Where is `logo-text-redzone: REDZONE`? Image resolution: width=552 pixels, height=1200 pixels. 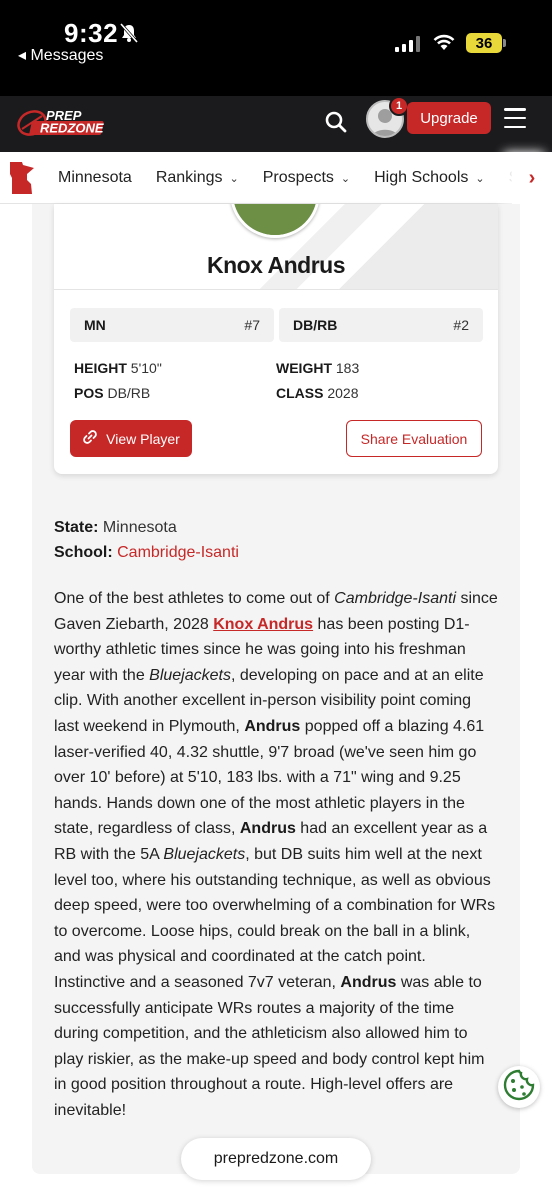
logo-text-redzone: REDZONE is located at coordinates (72, 128).